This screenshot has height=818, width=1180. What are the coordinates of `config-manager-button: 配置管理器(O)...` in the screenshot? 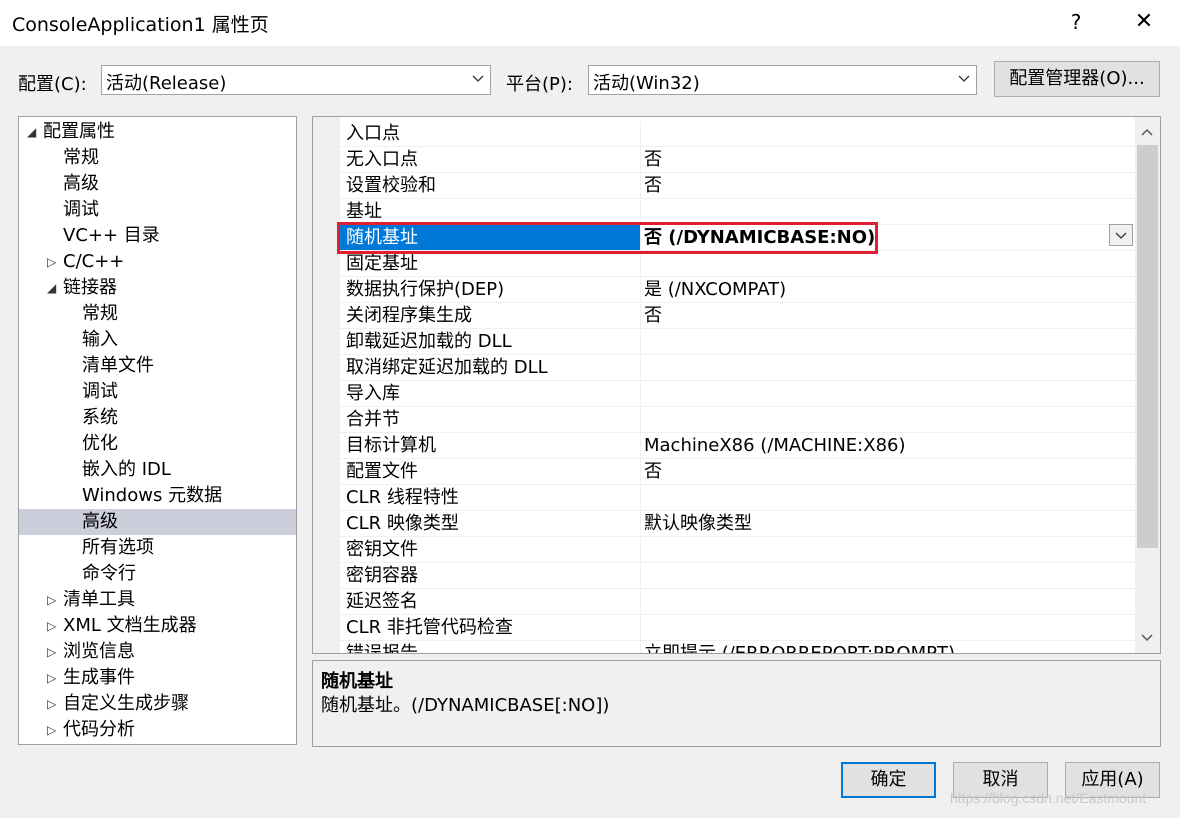 It's located at (1077, 79).